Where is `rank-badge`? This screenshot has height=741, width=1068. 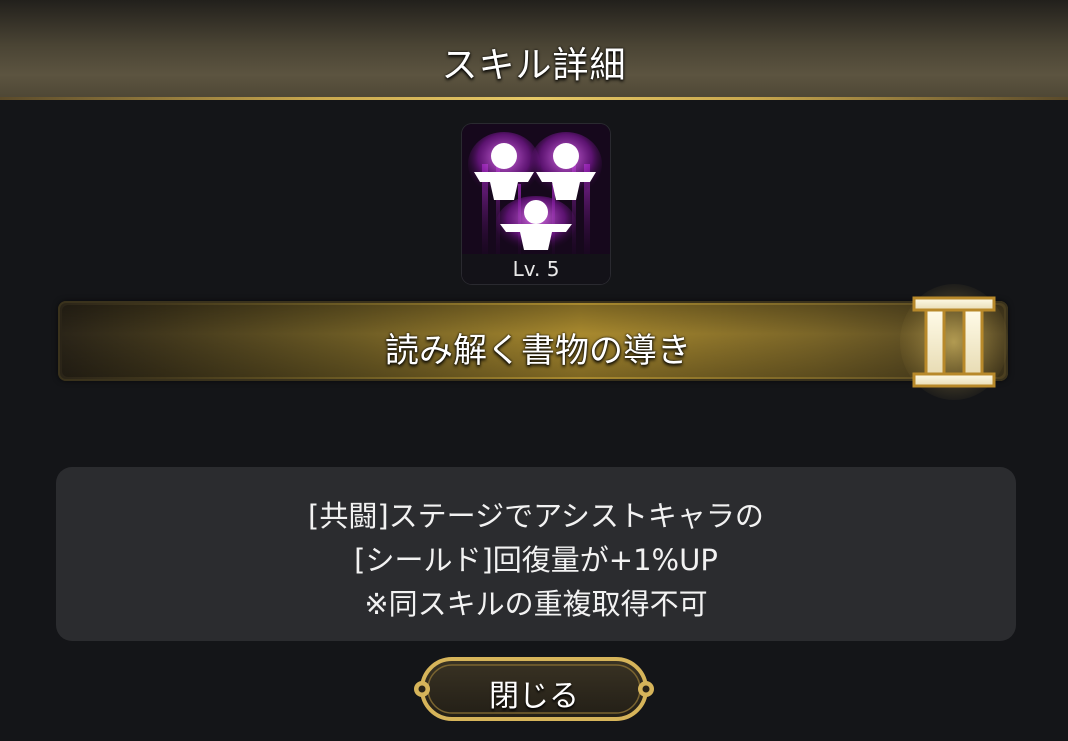
rank-badge is located at coordinates (954, 342).